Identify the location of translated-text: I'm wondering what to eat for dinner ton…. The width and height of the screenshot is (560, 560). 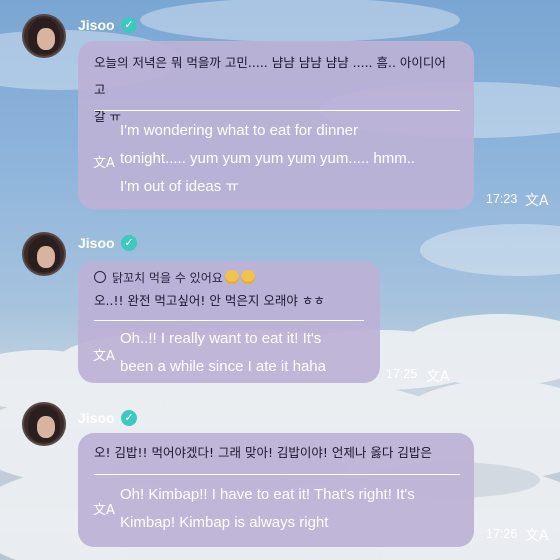
(267, 159).